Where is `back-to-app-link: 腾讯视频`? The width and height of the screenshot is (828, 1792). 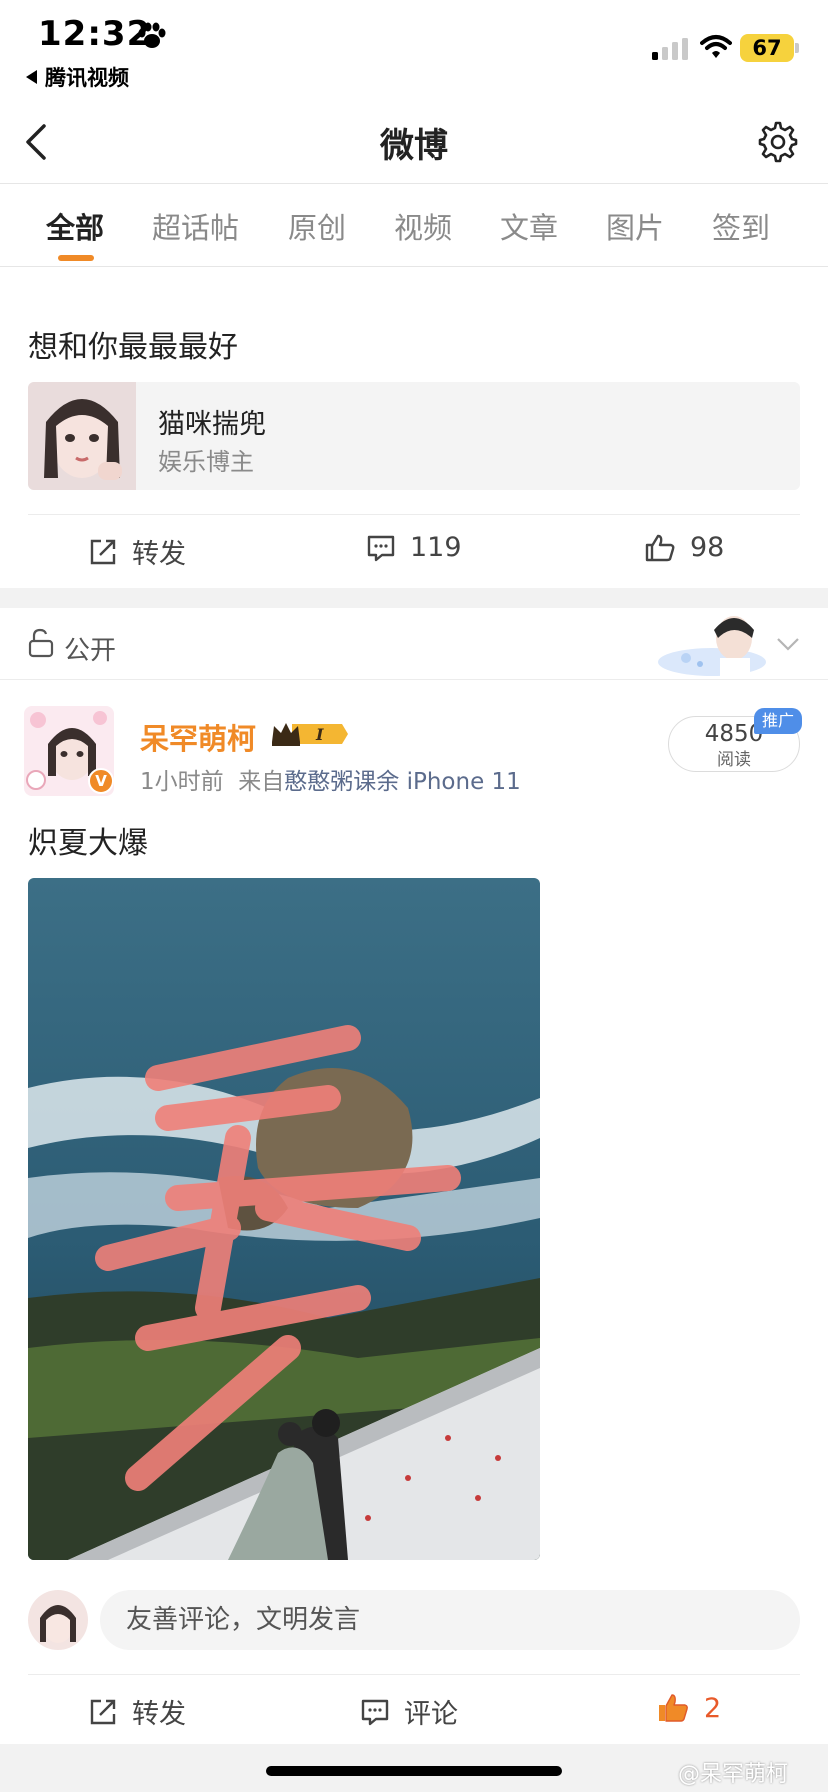 back-to-app-link: 腾讯视频 is located at coordinates (77, 77).